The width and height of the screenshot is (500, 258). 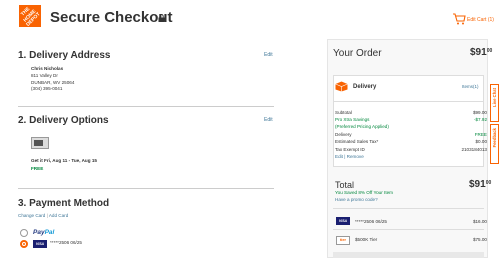 I want to click on city-state-zip: DUNBAR, WV 25064, so click(x=53, y=82).